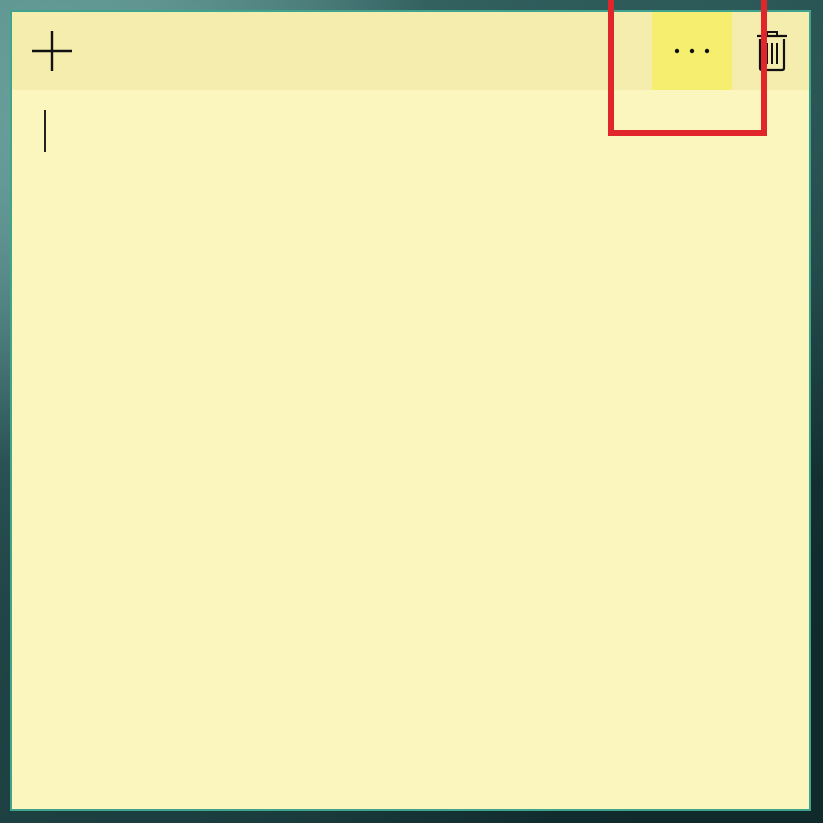  I want to click on text-caret, so click(45, 131).